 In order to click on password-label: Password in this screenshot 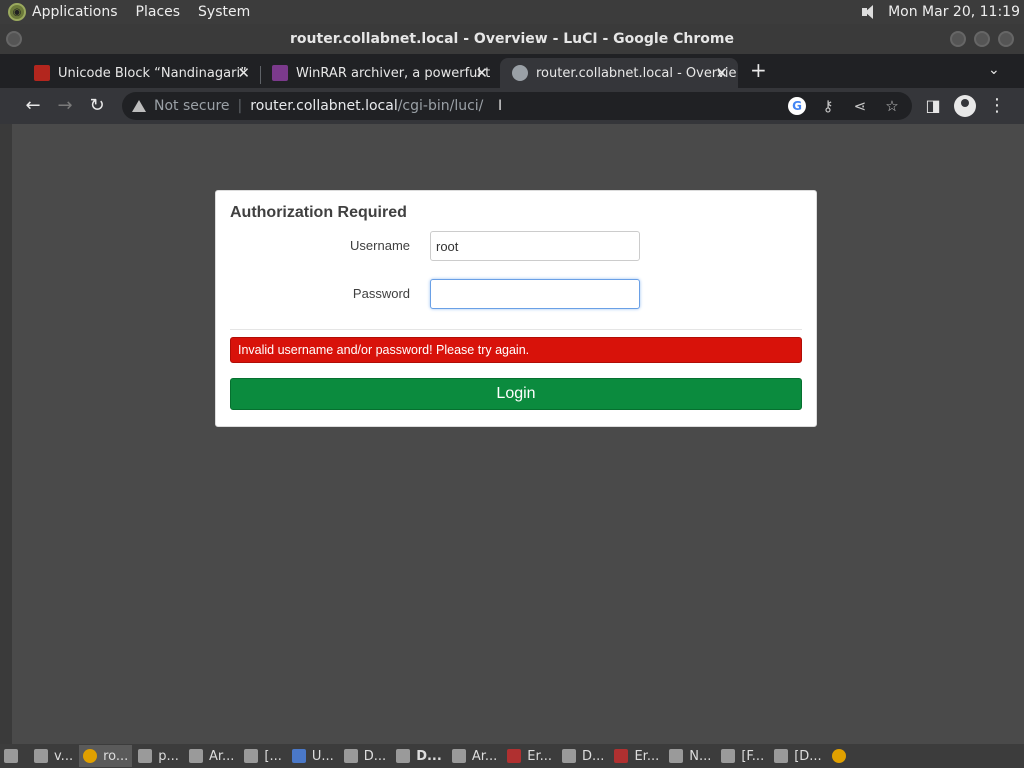, I will do `click(381, 293)`.